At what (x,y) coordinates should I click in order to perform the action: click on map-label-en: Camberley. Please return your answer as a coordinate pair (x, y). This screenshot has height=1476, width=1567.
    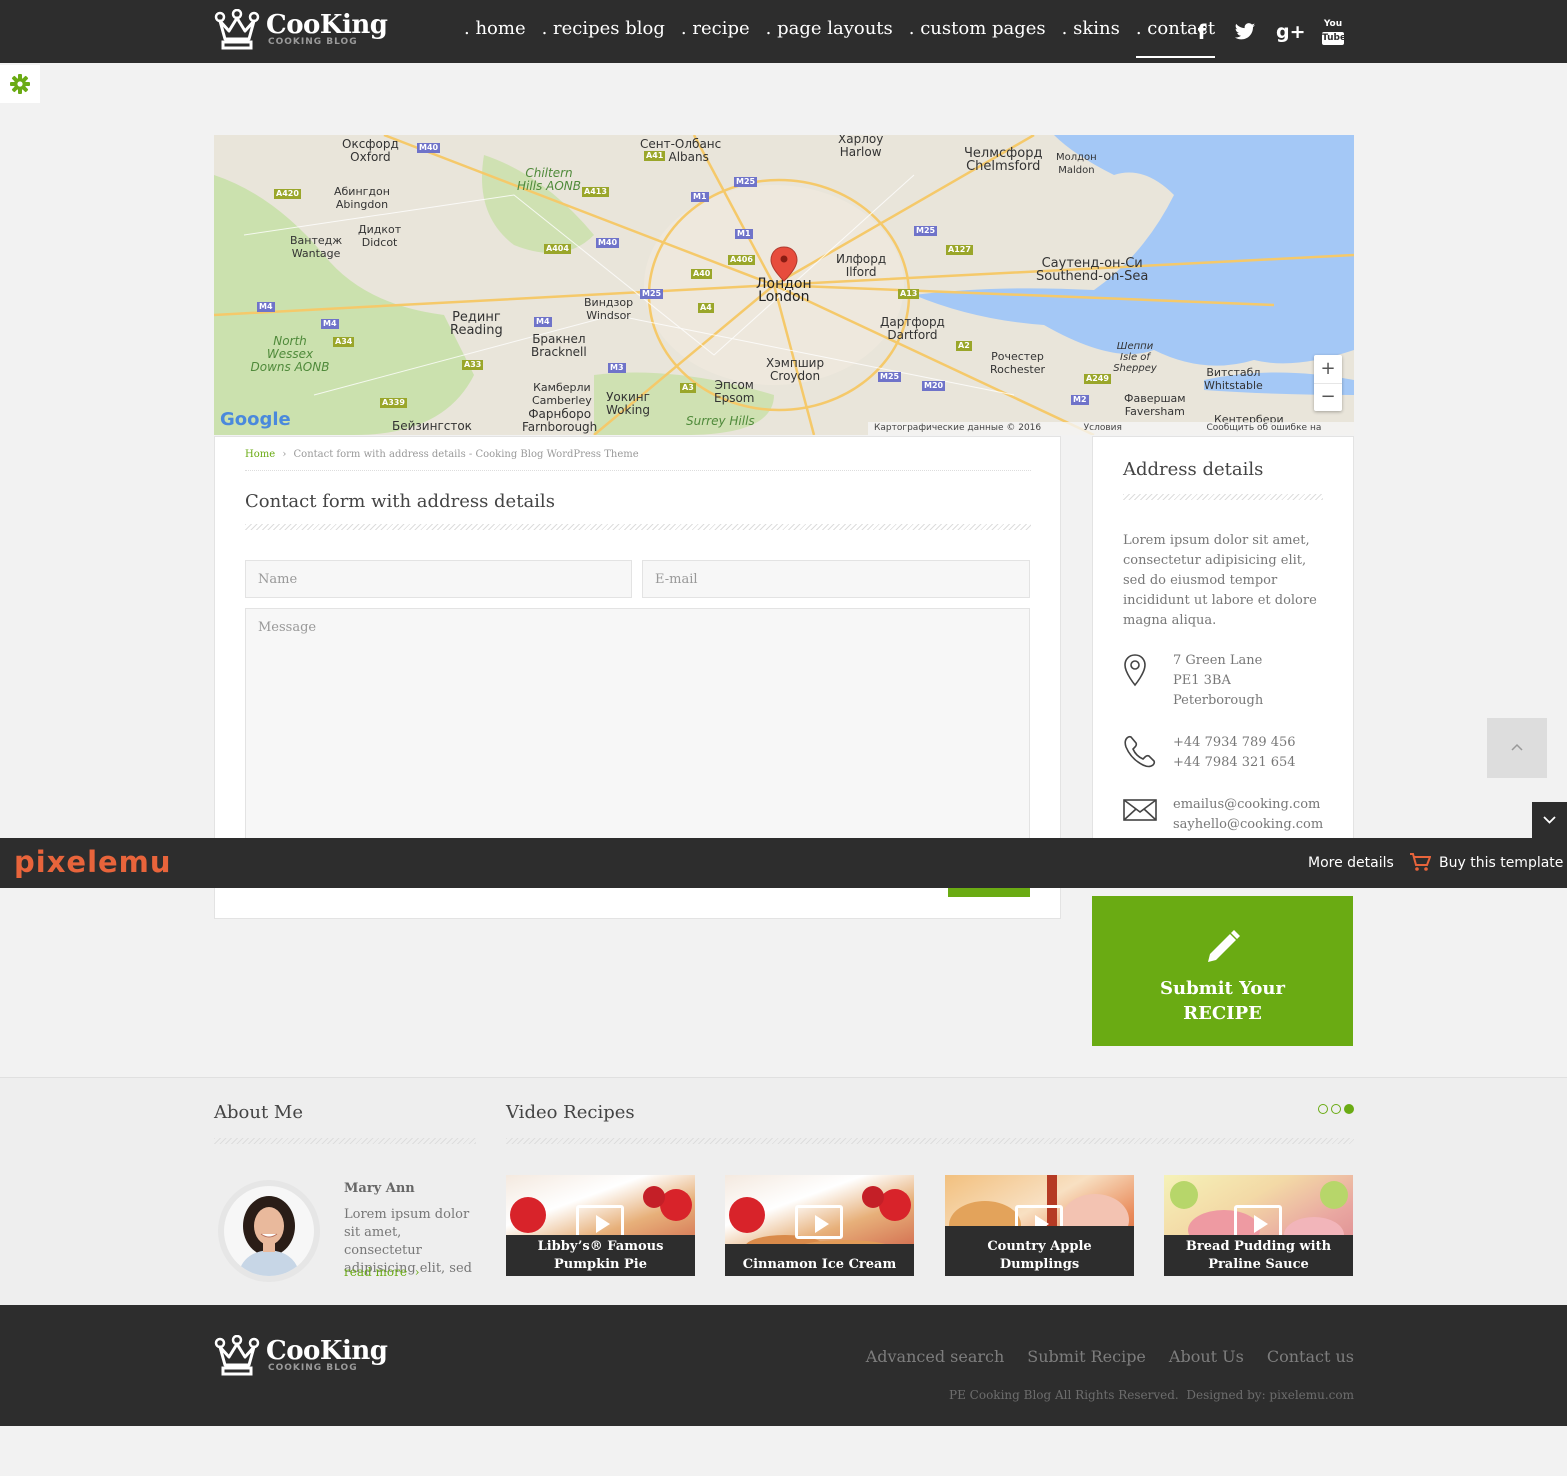
    Looking at the image, I should click on (562, 400).